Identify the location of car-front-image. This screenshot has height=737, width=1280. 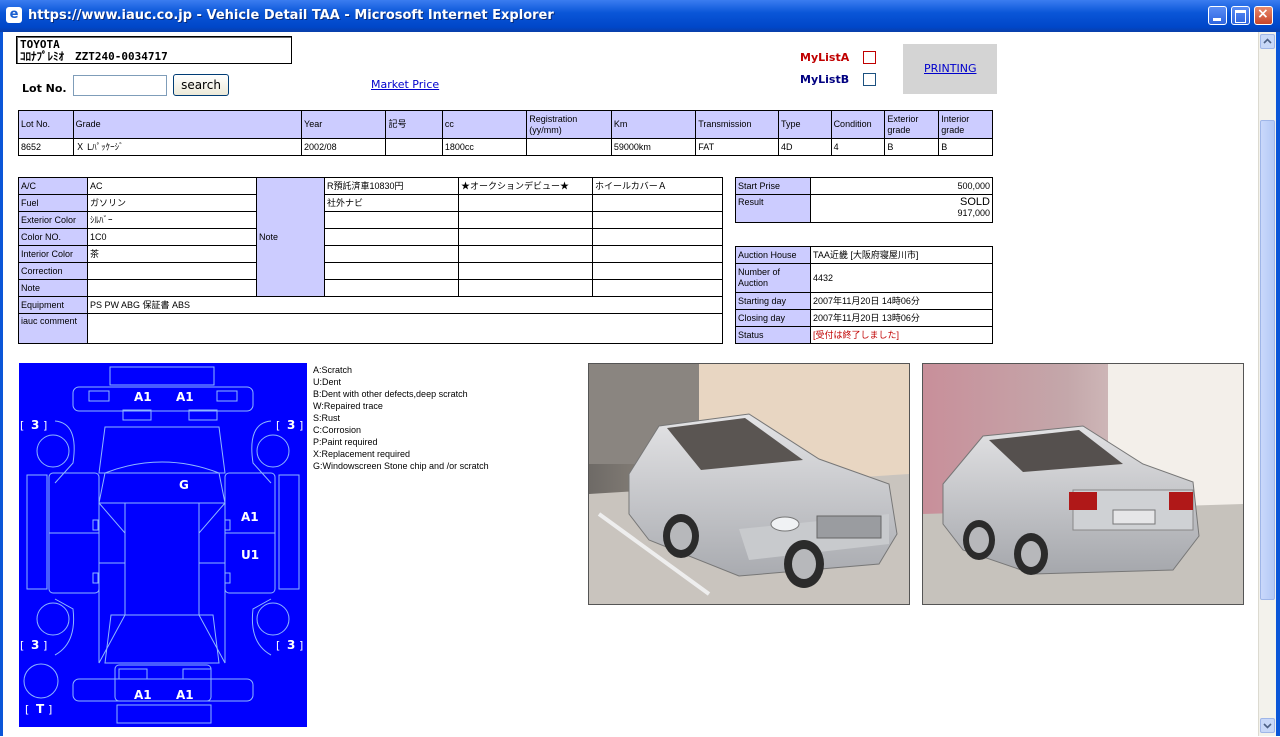
(749, 484).